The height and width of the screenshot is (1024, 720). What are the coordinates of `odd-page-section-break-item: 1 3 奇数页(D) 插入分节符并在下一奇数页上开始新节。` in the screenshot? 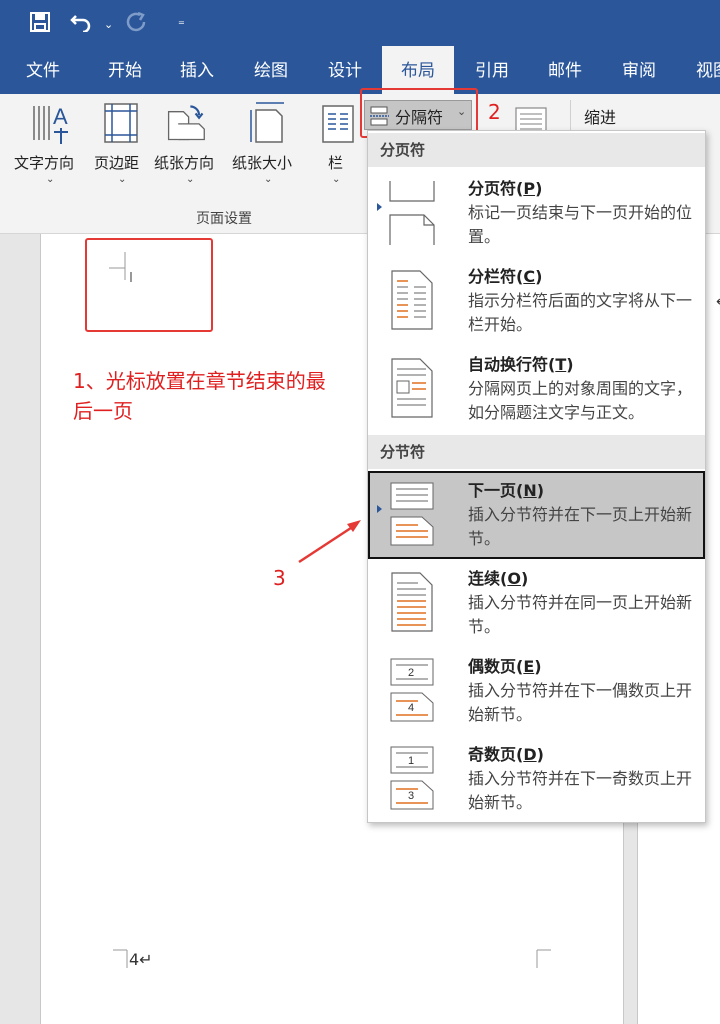 It's located at (536, 779).